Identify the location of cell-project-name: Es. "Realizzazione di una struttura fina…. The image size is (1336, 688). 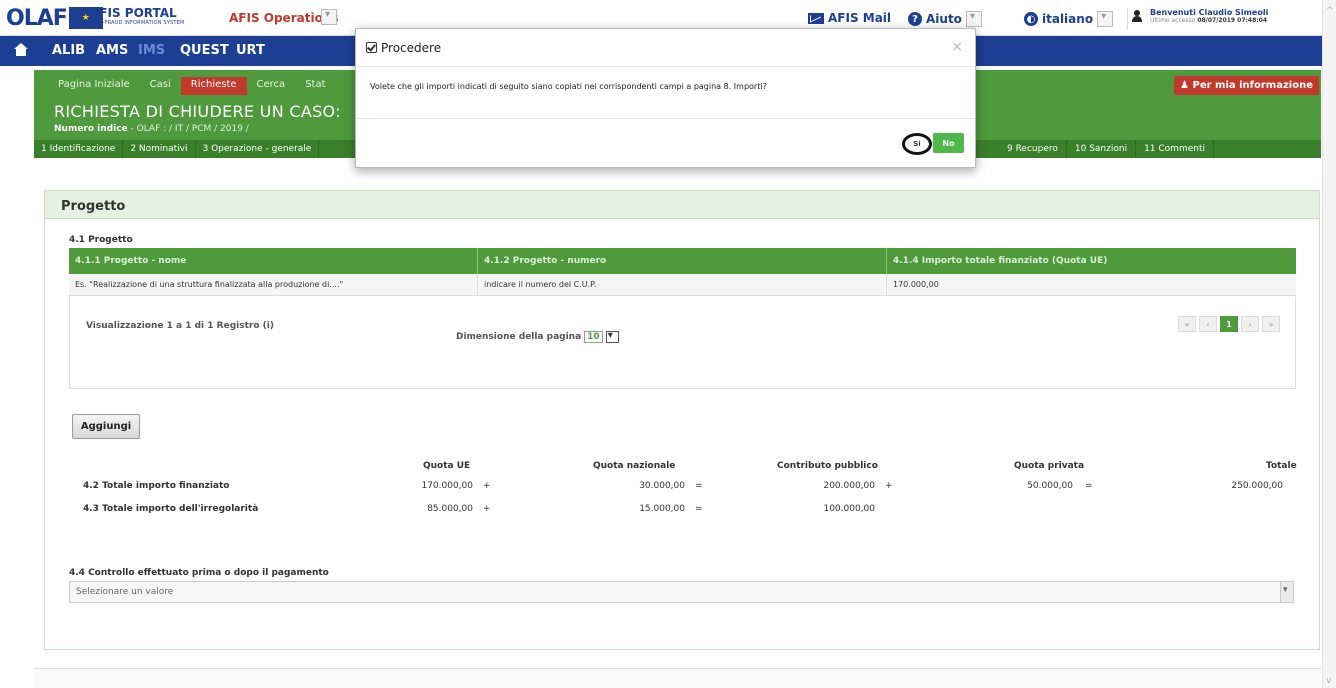
(273, 284).